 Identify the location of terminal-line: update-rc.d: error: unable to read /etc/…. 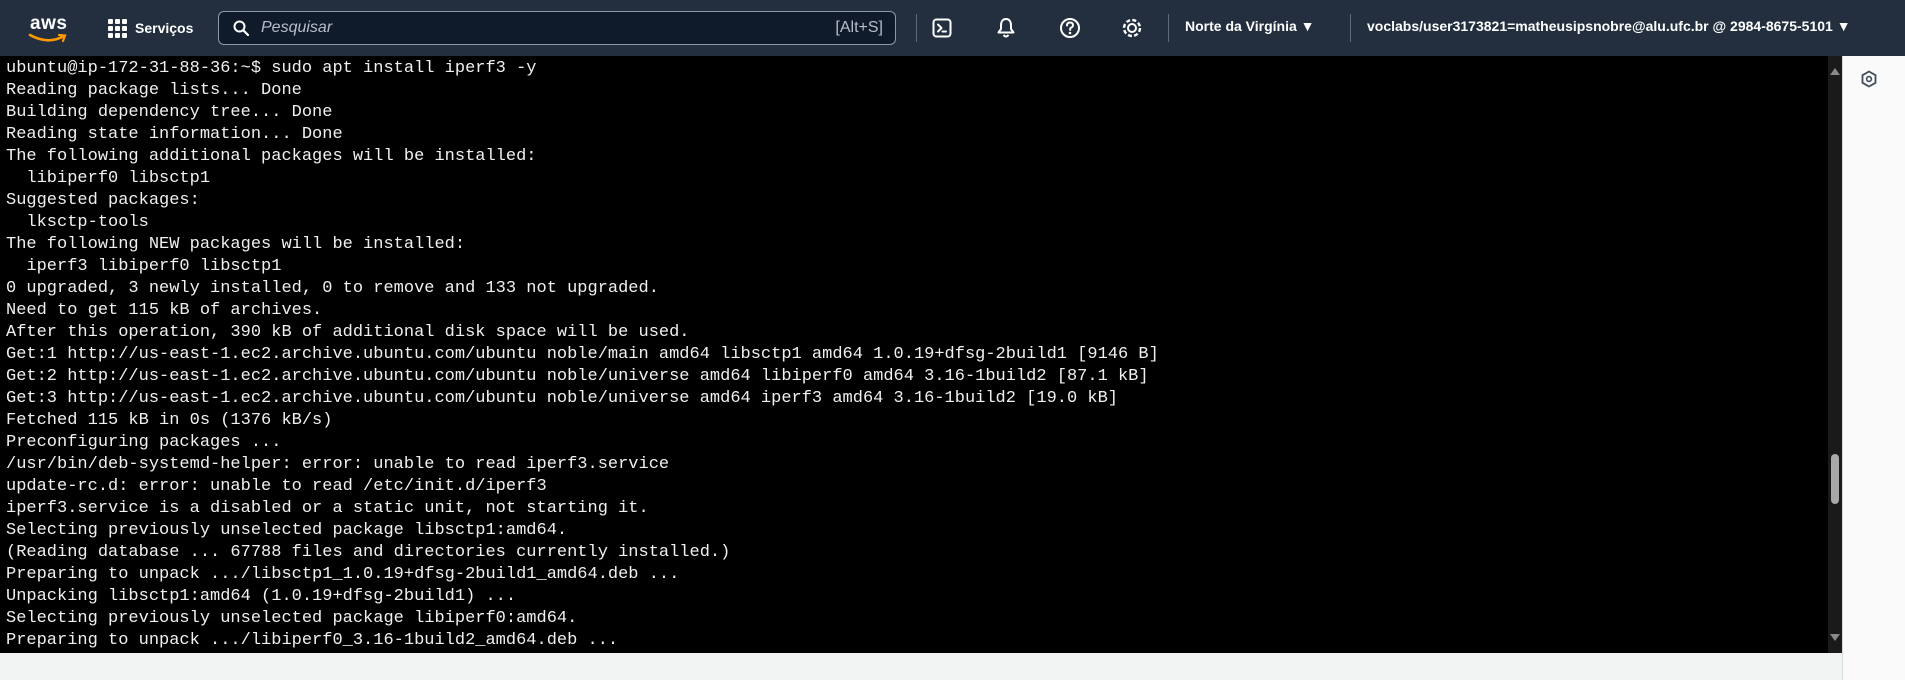
(276, 486).